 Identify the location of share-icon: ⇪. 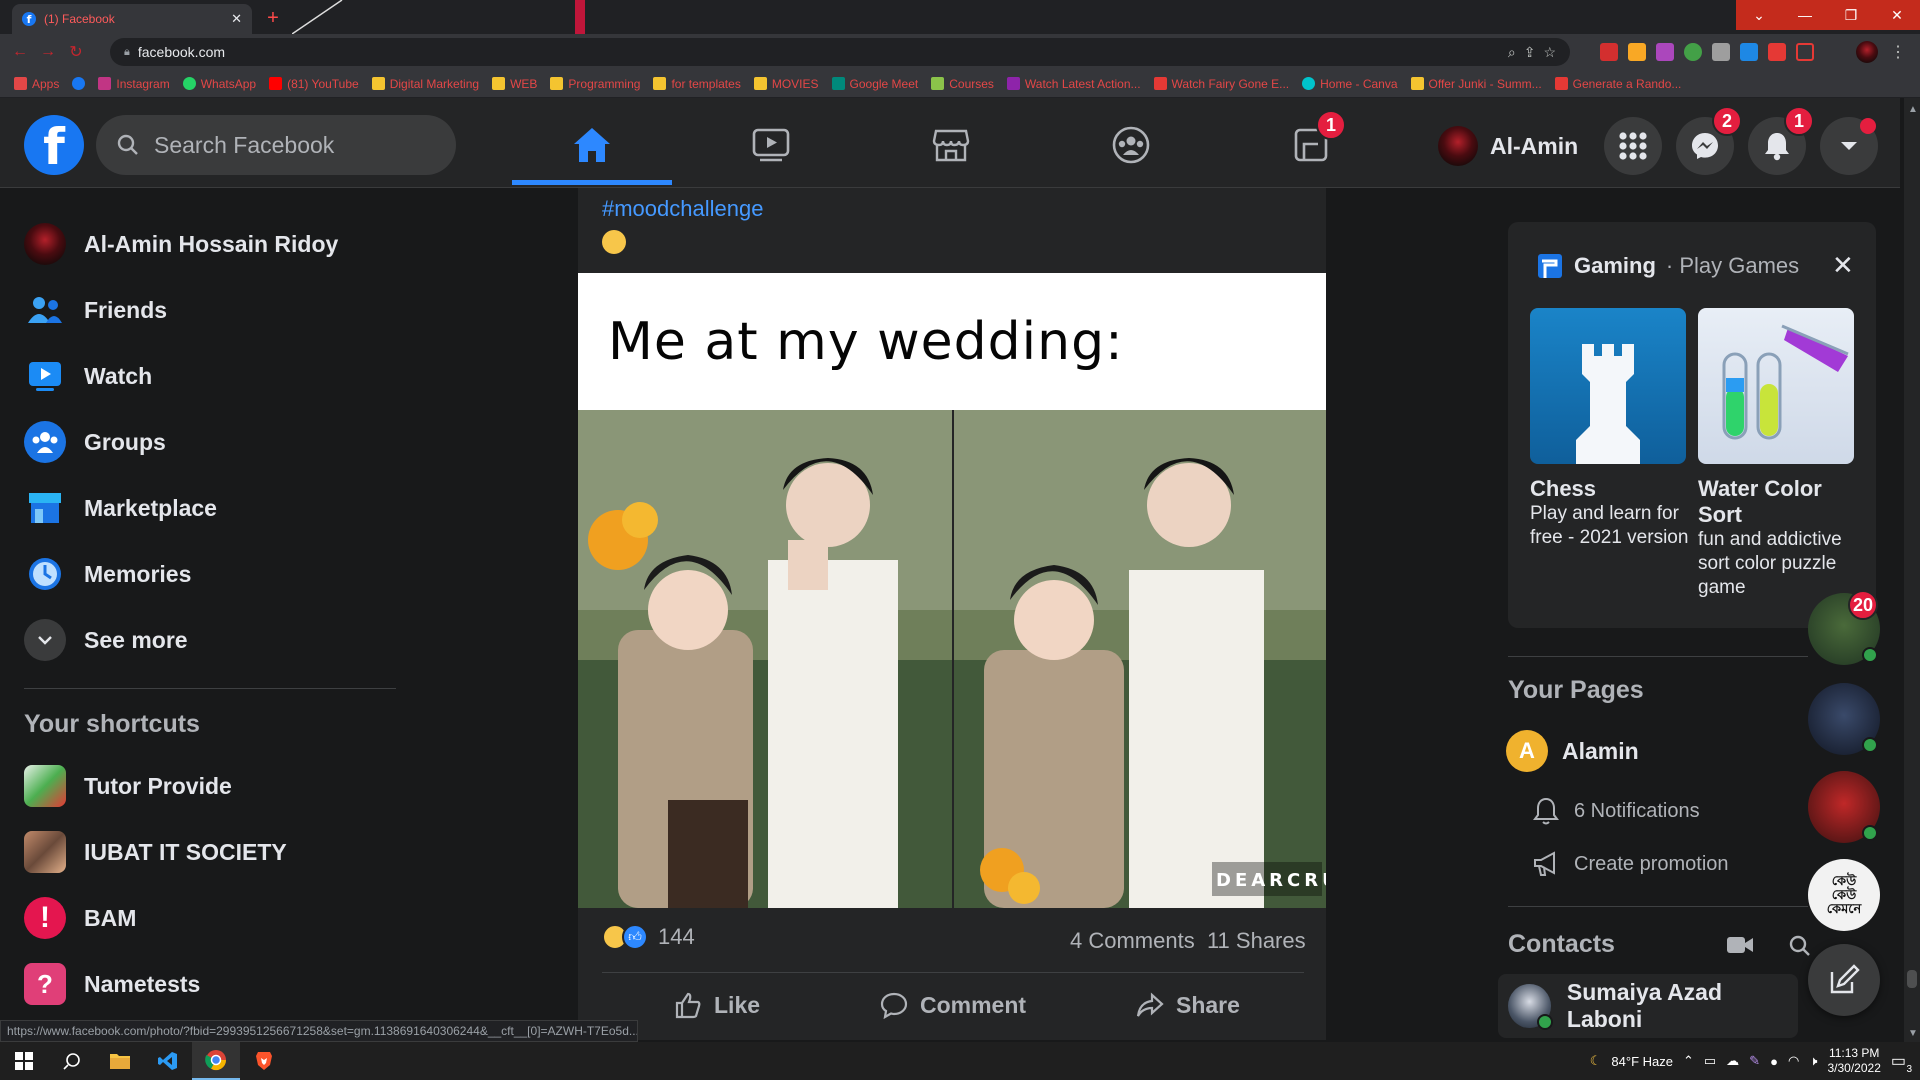
(1530, 52).